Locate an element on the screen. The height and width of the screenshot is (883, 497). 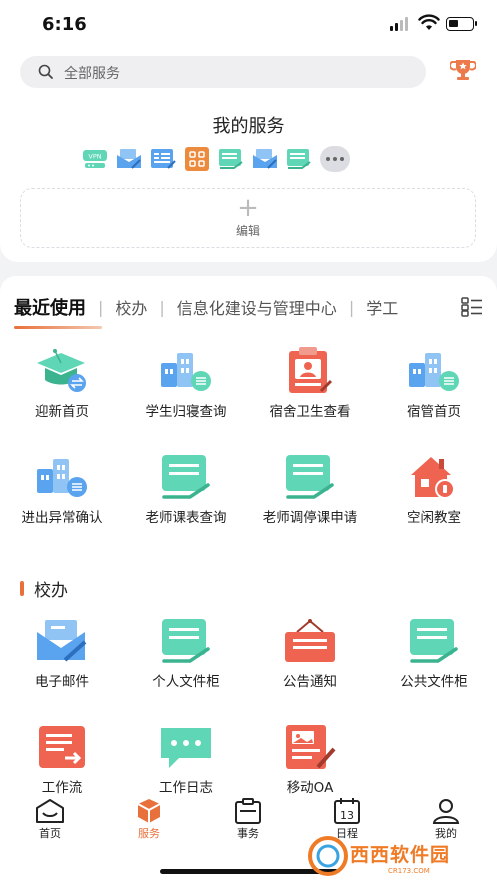
watermark-logo is located at coordinates (328, 856).